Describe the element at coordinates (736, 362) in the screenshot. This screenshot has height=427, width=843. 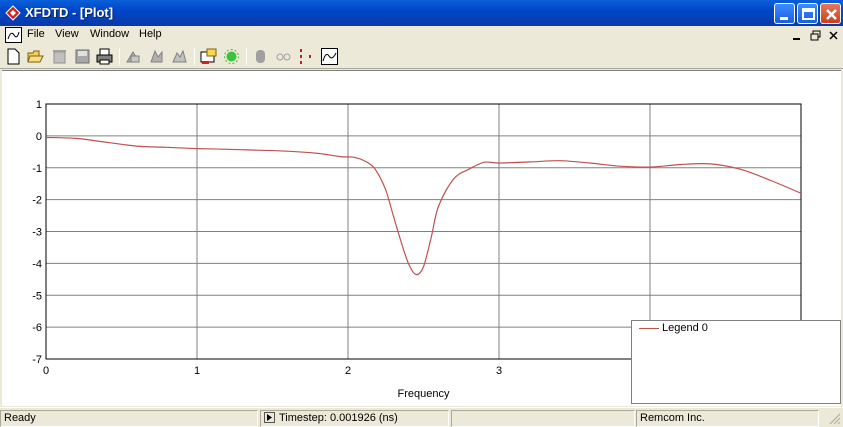
I see `legend: Legend 0` at that location.